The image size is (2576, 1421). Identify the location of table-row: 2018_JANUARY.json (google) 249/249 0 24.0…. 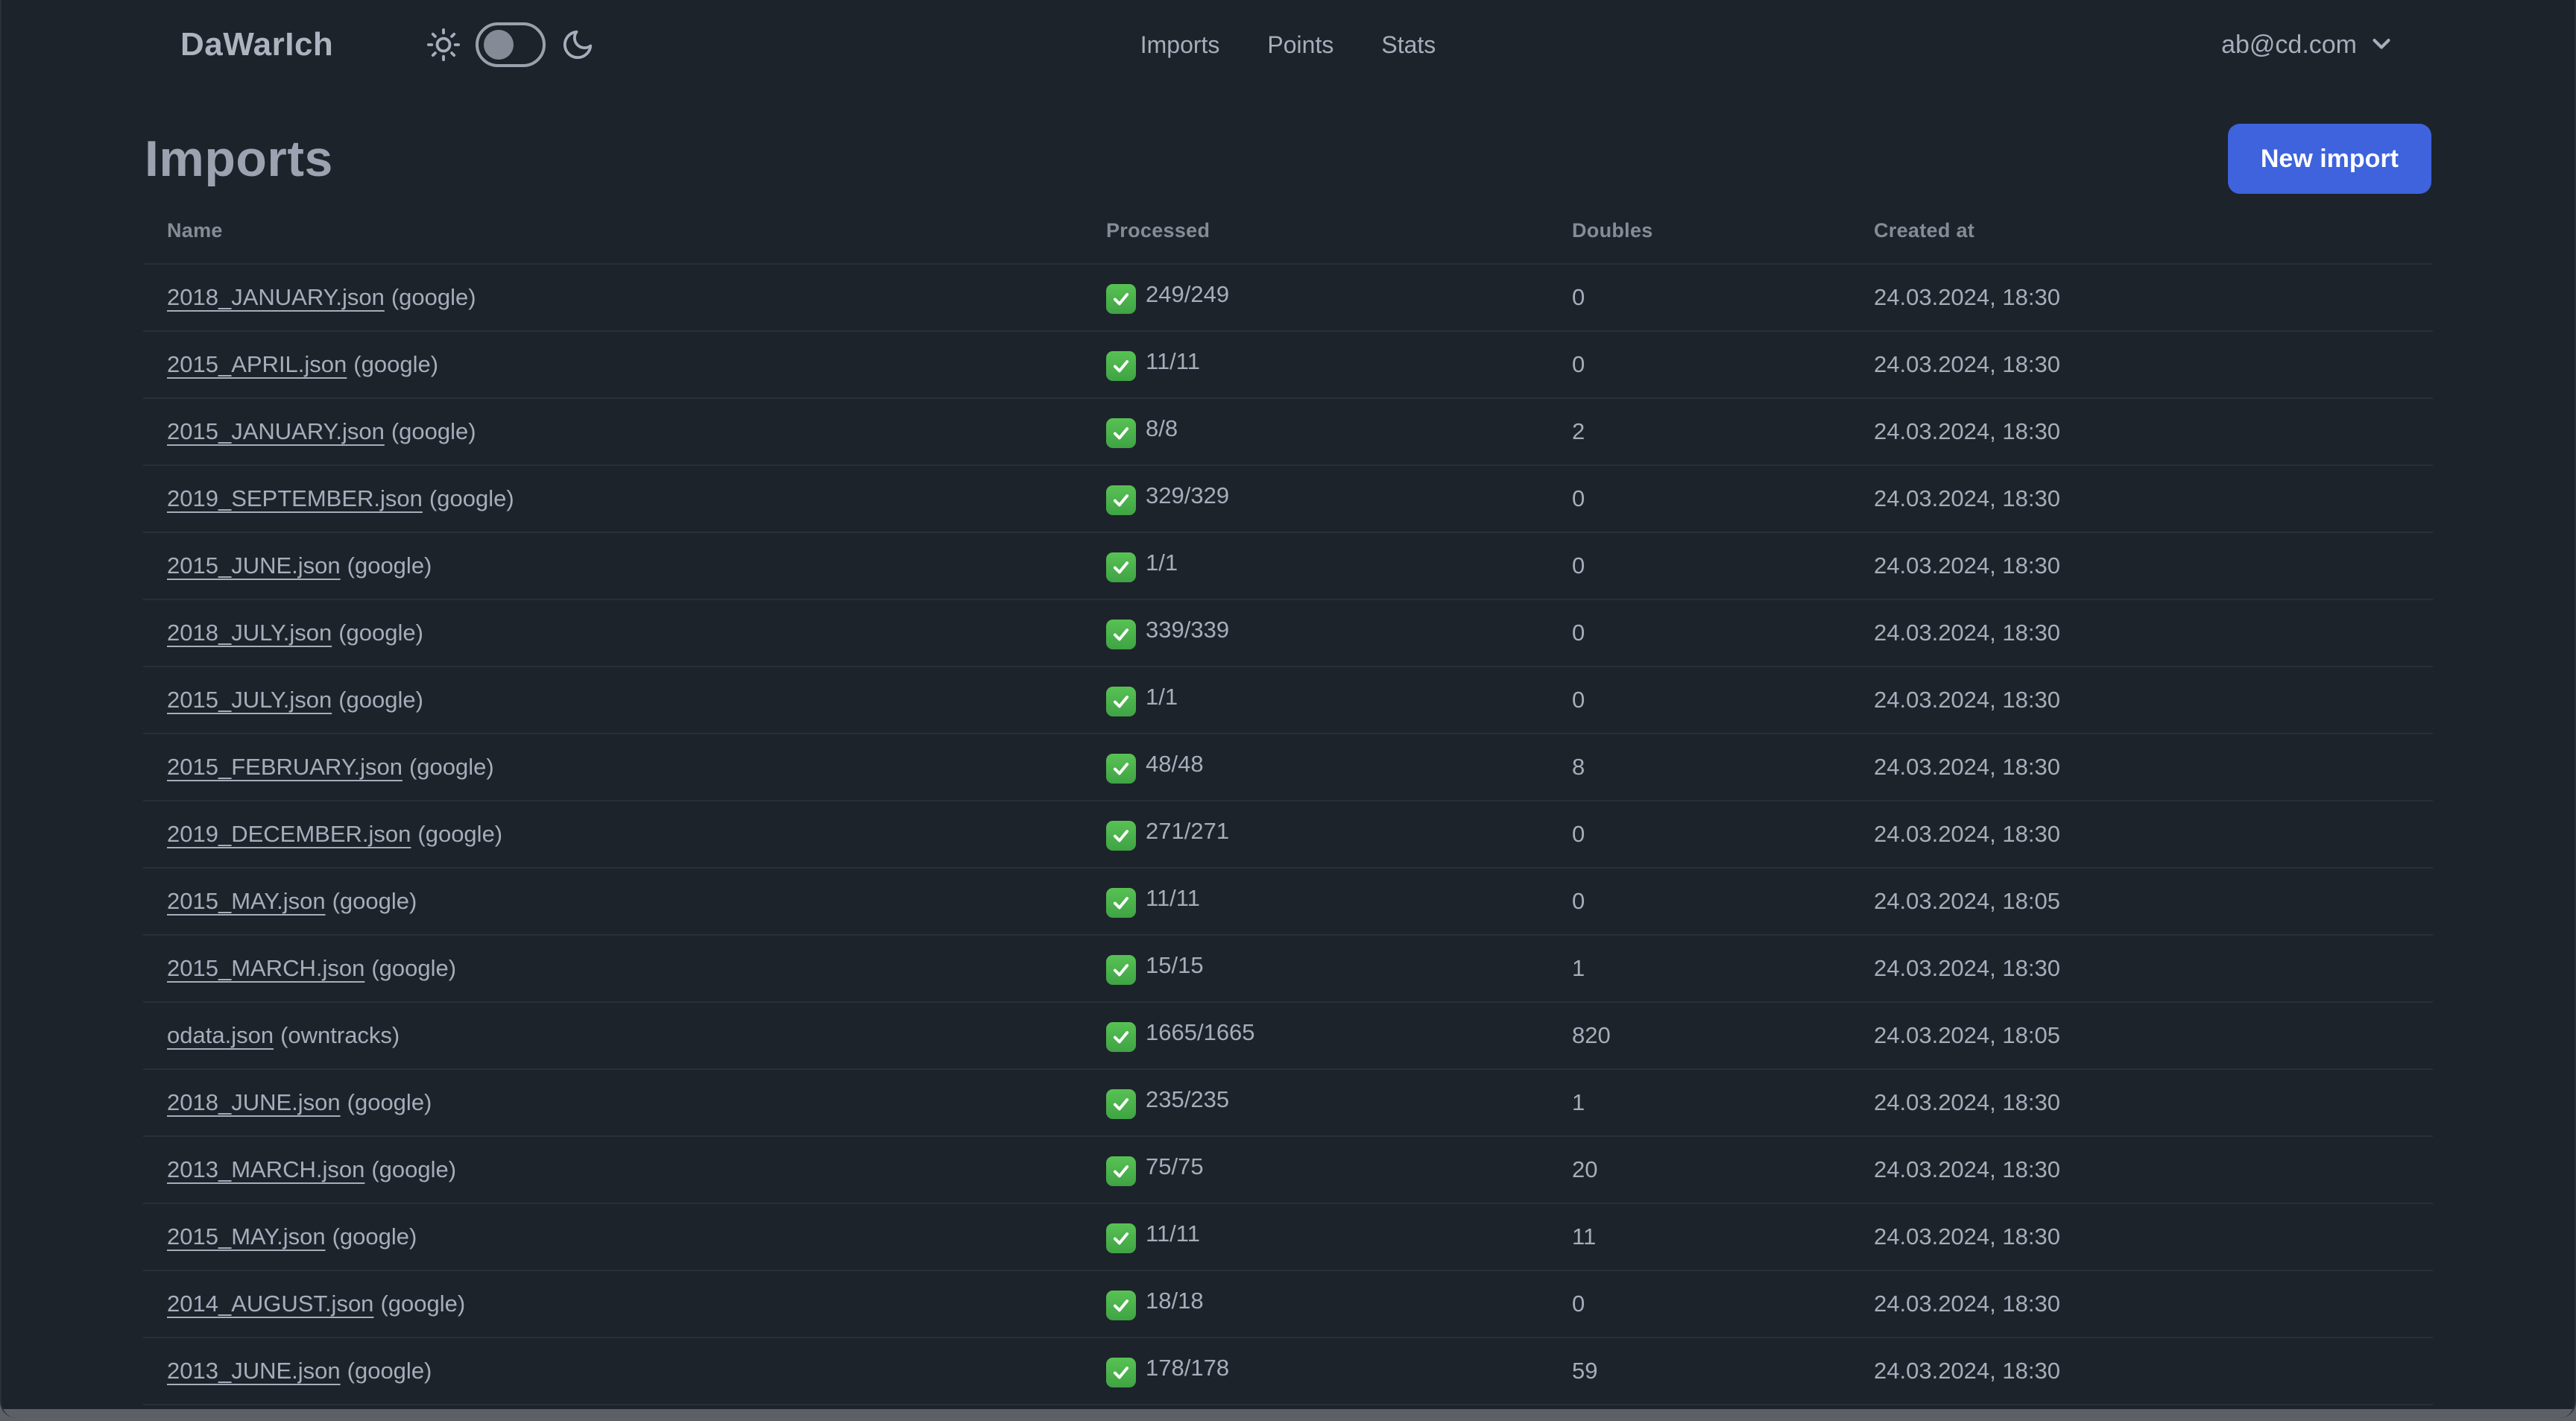
(1288, 297).